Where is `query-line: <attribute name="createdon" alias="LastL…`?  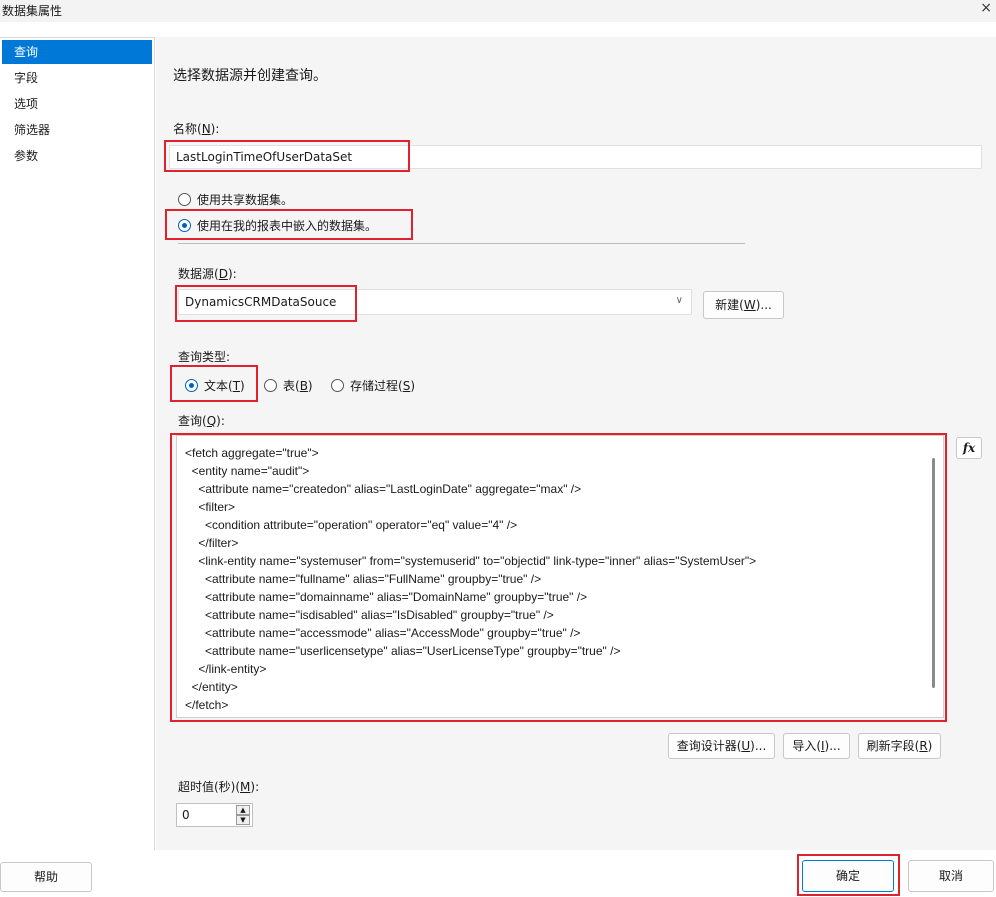
query-line: <attribute name="createdon" alias="LastL… is located at coordinates (383, 489).